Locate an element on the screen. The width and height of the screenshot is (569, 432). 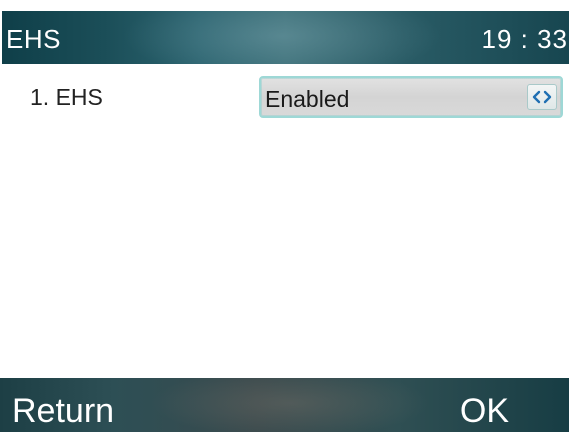
ehs-select-value: Enabled is located at coordinates (307, 99).